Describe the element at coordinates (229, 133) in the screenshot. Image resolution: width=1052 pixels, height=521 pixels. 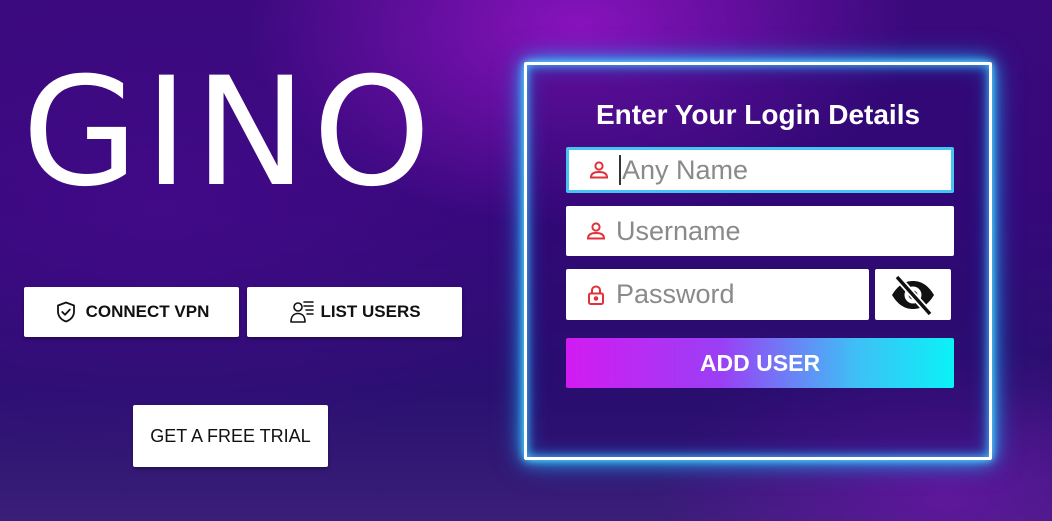
I see `app-logo: GINO` at that location.